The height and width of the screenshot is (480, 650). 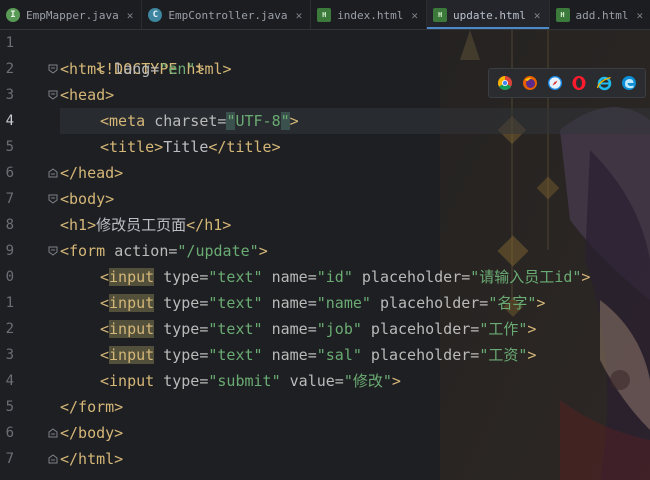 I want to click on line-number: 4, so click(x=9, y=381).